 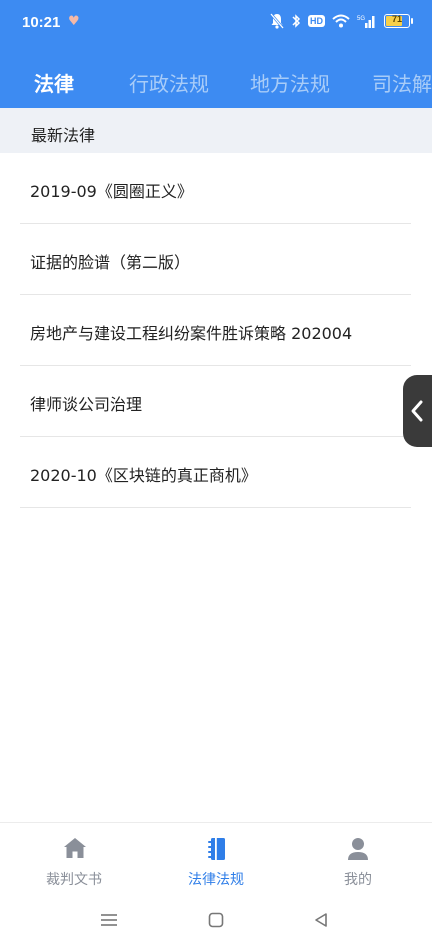 I want to click on status-icons: HD 5G 71, so click(x=341, y=21).